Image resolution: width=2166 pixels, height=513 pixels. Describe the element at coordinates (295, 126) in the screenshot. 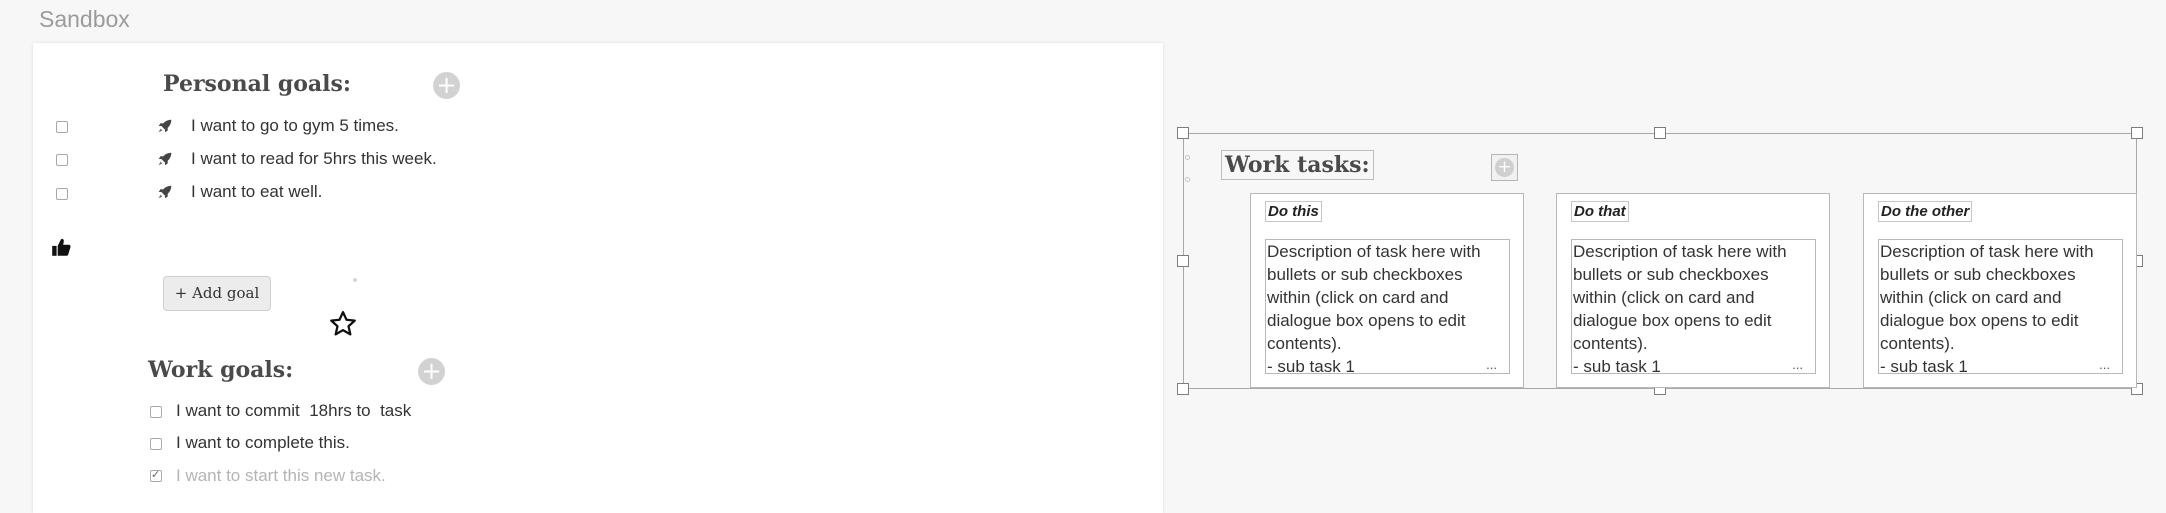

I see `personal-goal-text-1: I want to go to gym 5 times.` at that location.